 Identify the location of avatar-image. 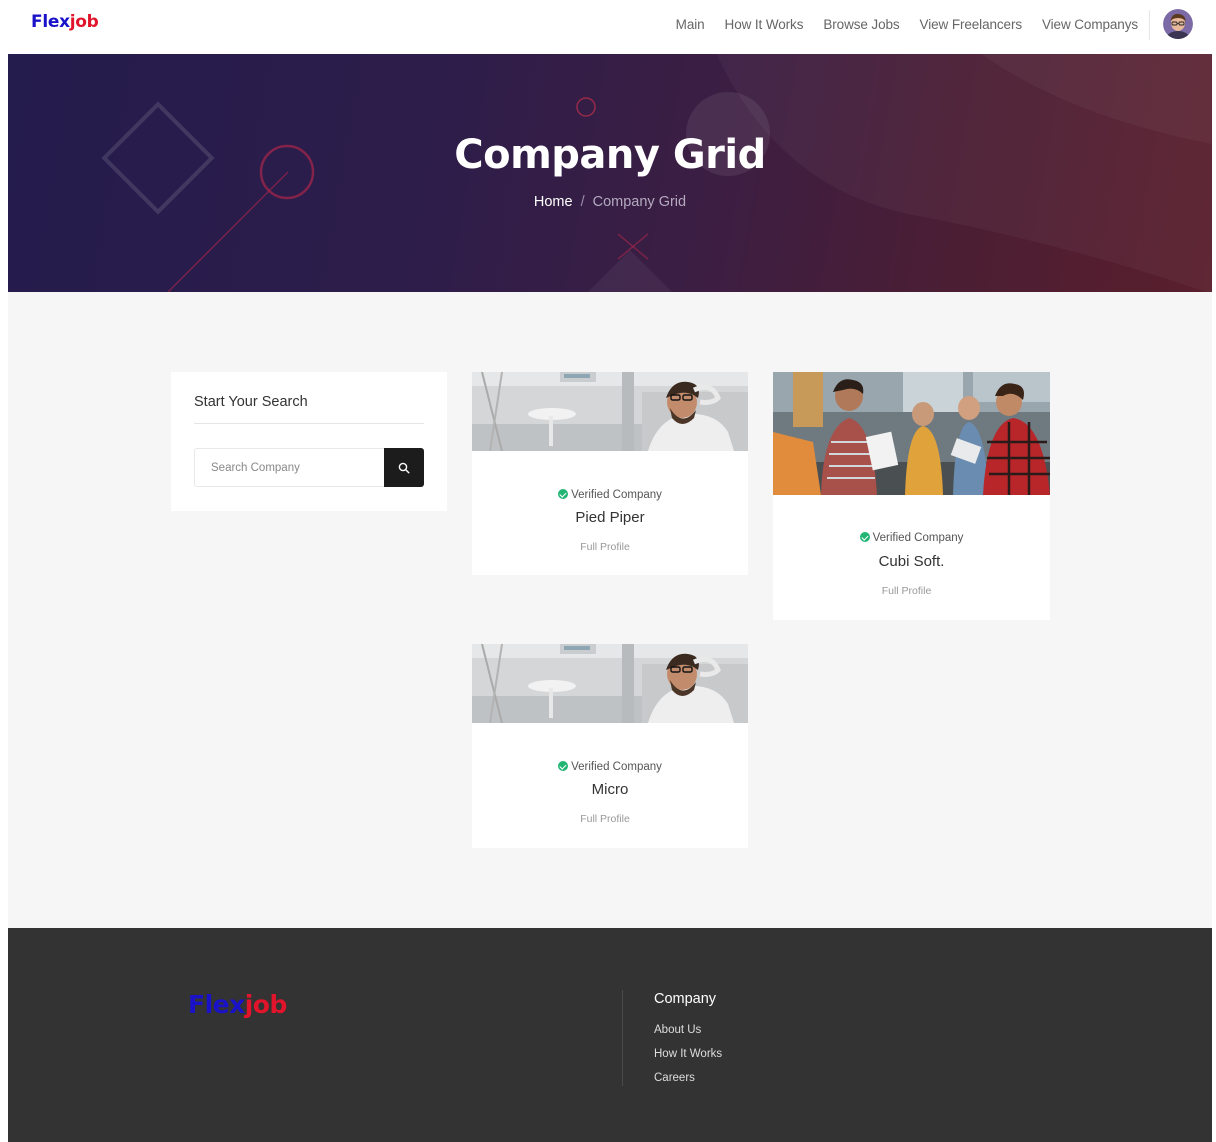
(1178, 24).